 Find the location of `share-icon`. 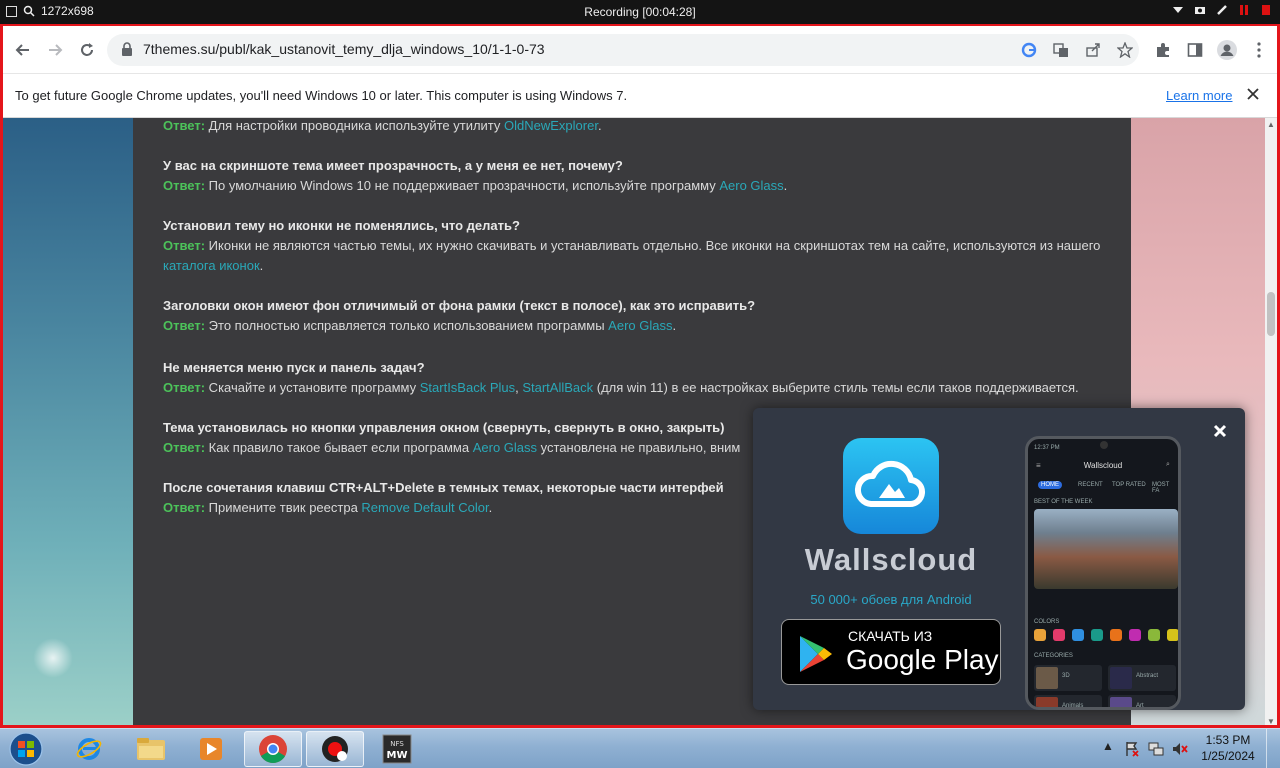

share-icon is located at coordinates (1093, 50).